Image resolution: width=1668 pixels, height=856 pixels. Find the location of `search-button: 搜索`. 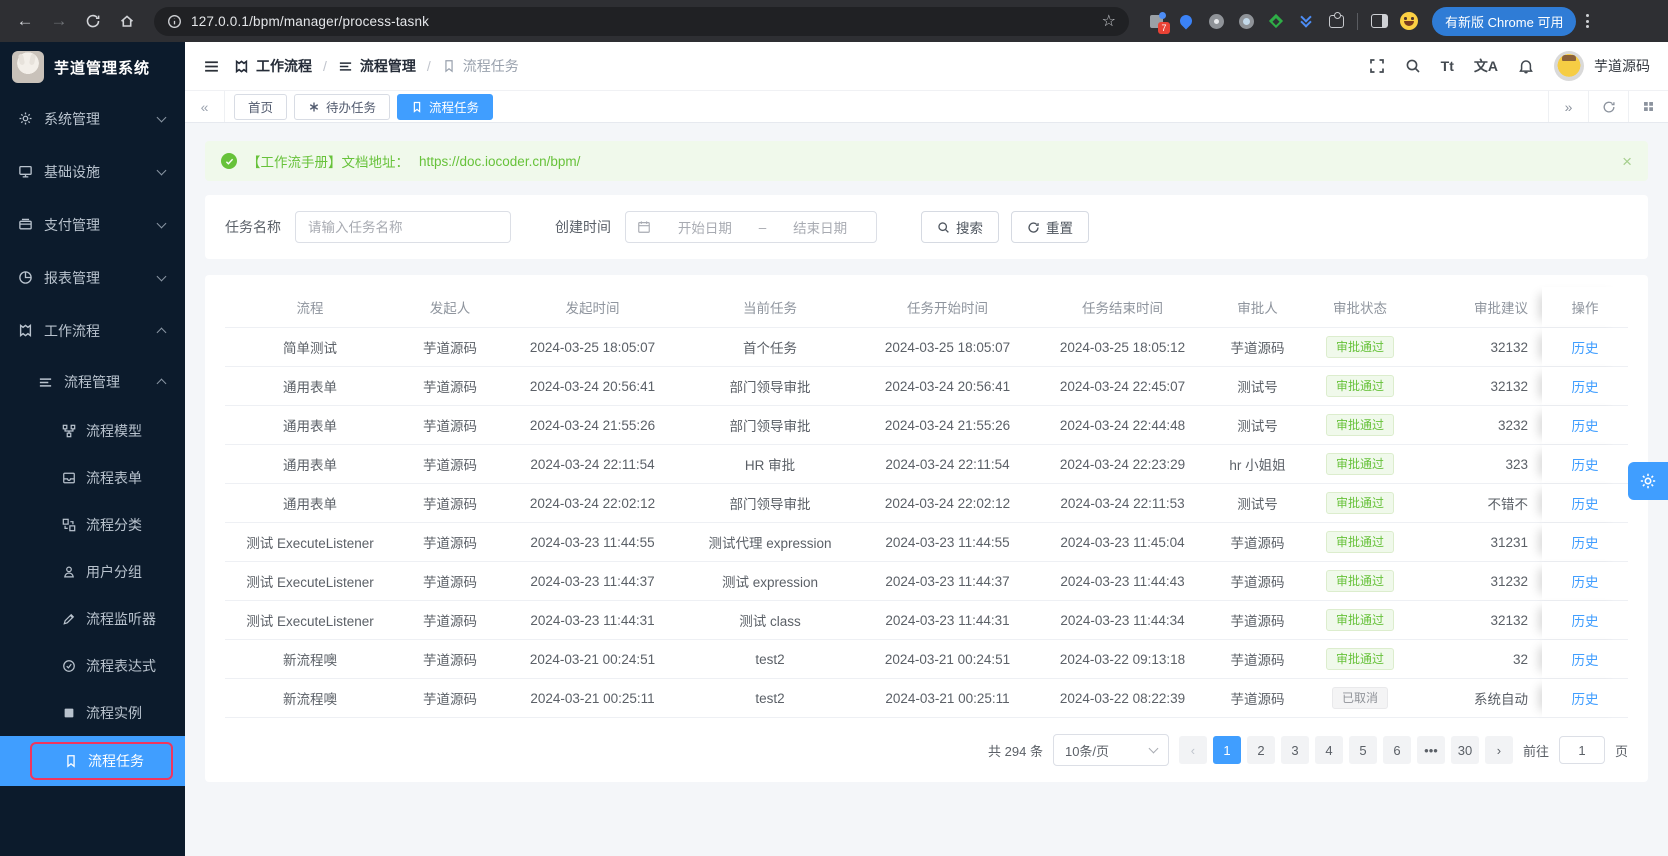

search-button: 搜索 is located at coordinates (960, 227).